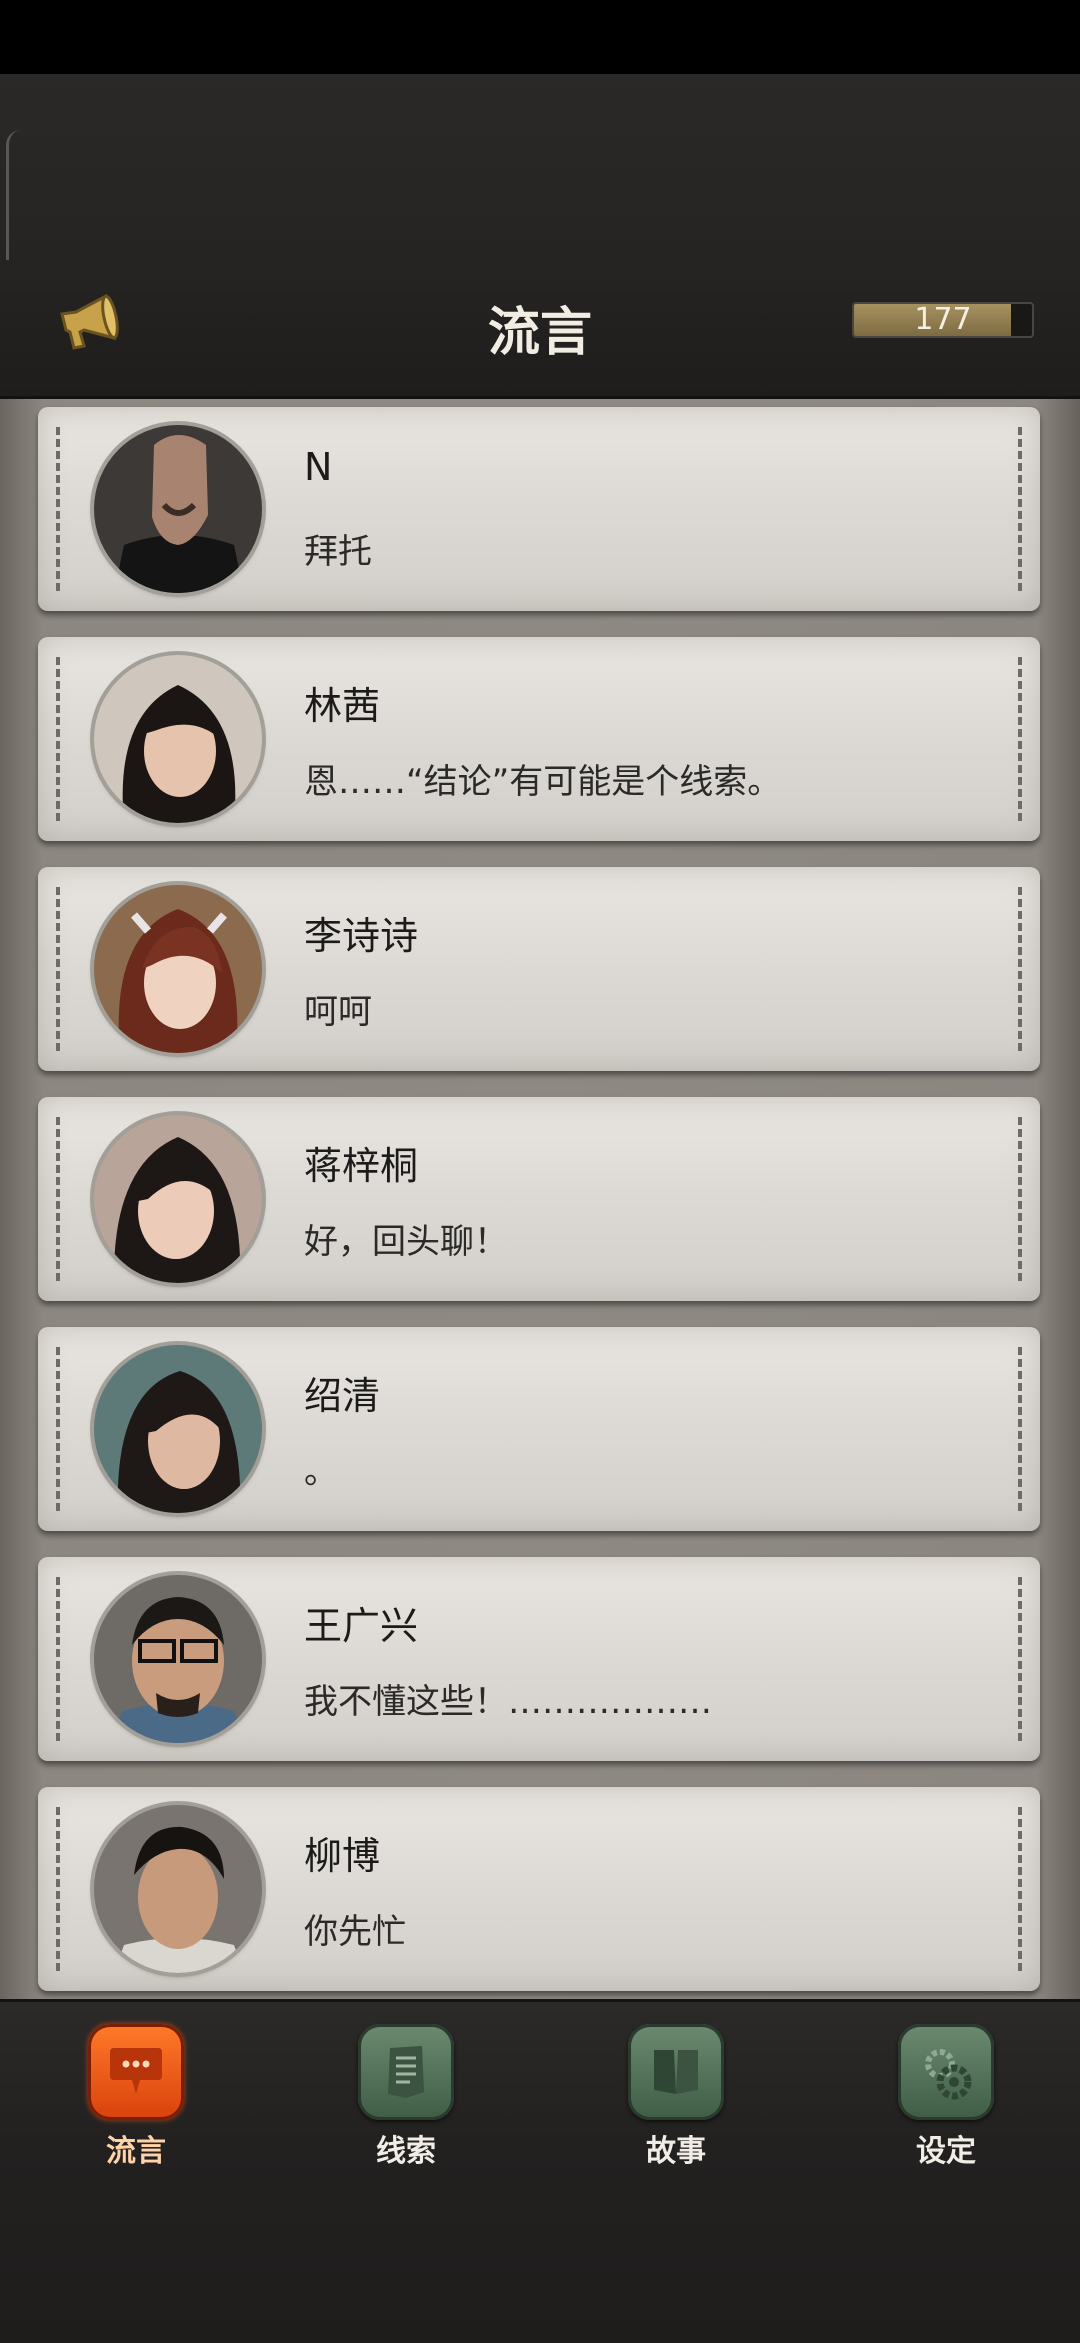 This screenshot has width=1080, height=2343. I want to click on tab-story: 故事, so click(676, 2097).